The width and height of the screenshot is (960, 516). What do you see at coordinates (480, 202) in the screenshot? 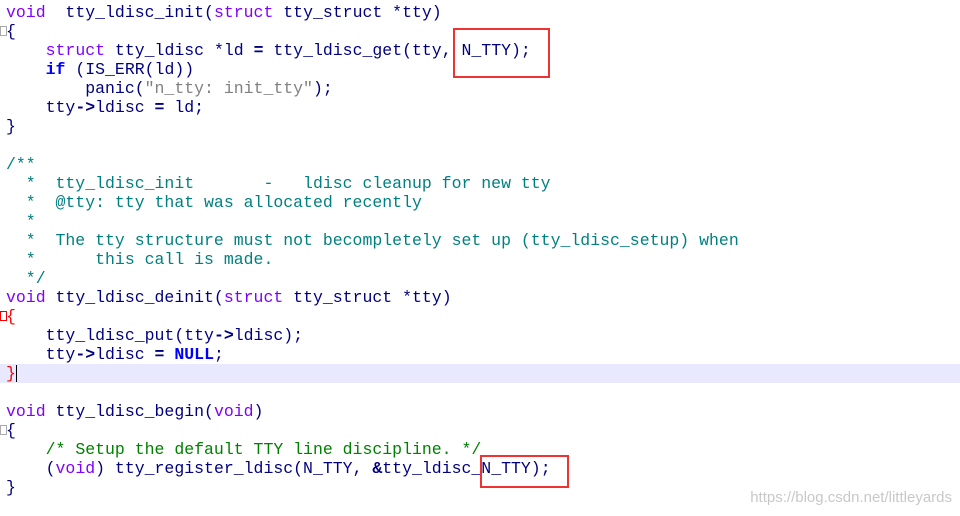
I see `code-line: * @tty: tty that was allocated recently` at bounding box center [480, 202].